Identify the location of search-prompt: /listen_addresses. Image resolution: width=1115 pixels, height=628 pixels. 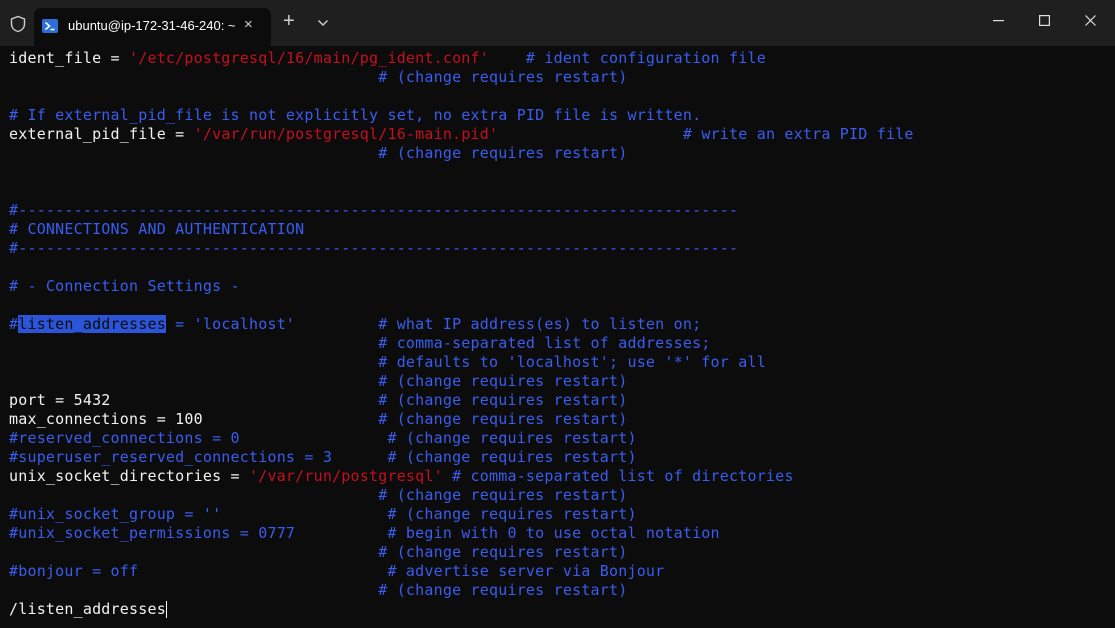
(88, 609).